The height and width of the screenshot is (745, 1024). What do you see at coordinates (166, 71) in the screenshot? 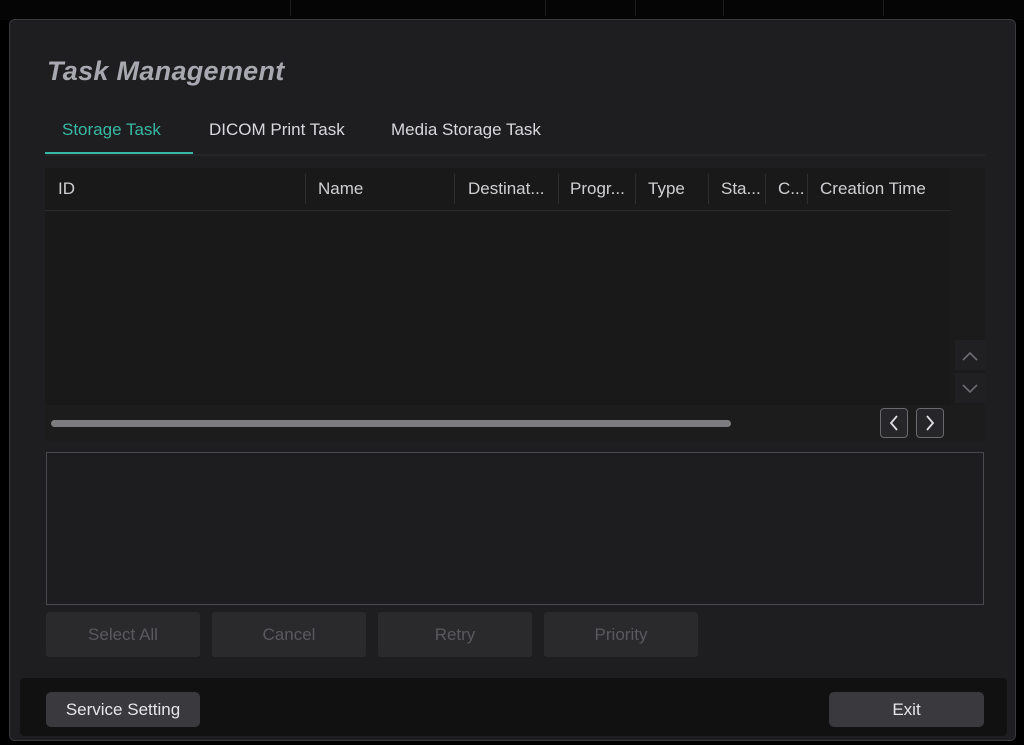
I see `dialog-title: Task Management` at bounding box center [166, 71].